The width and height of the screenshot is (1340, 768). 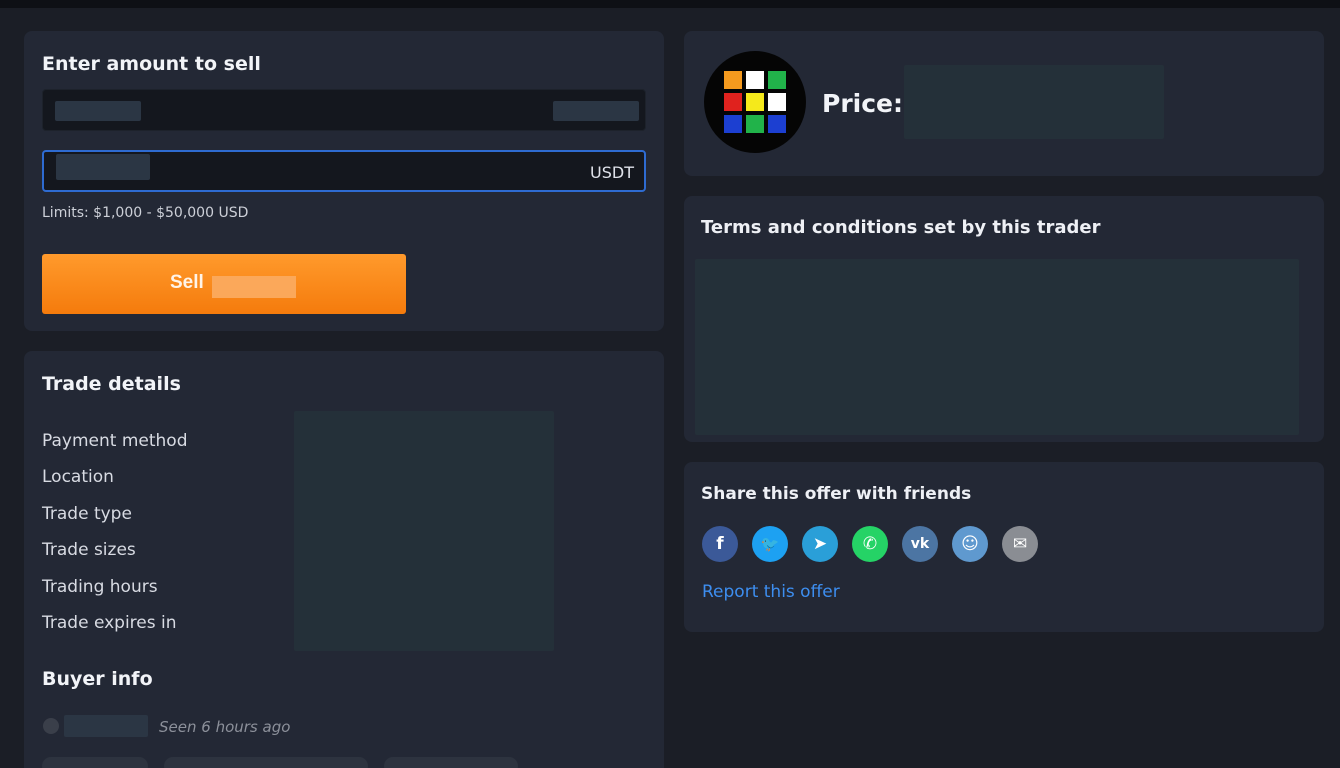 What do you see at coordinates (266, 762) in the screenshot?
I see `buyer-trades-pill` at bounding box center [266, 762].